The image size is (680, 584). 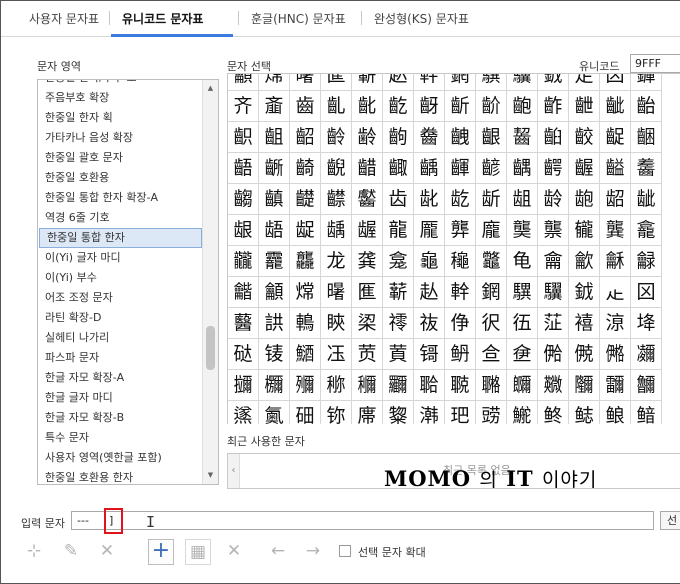 What do you see at coordinates (615, 230) in the screenshot?
I see `char-cell: 龔` at bounding box center [615, 230].